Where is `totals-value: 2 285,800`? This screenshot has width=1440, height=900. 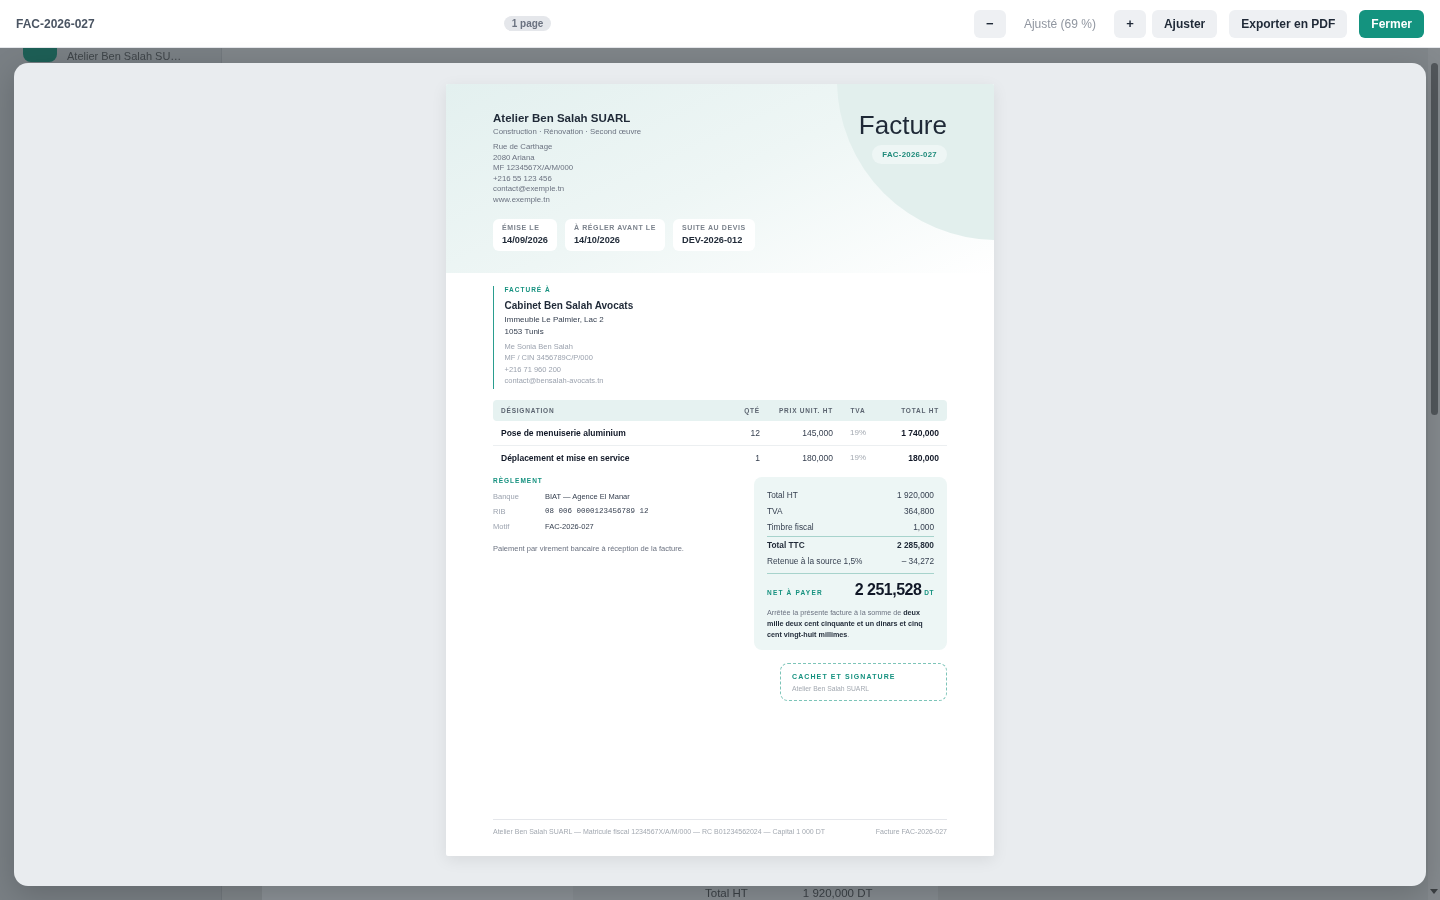
totals-value: 2 285,800 is located at coordinates (915, 545).